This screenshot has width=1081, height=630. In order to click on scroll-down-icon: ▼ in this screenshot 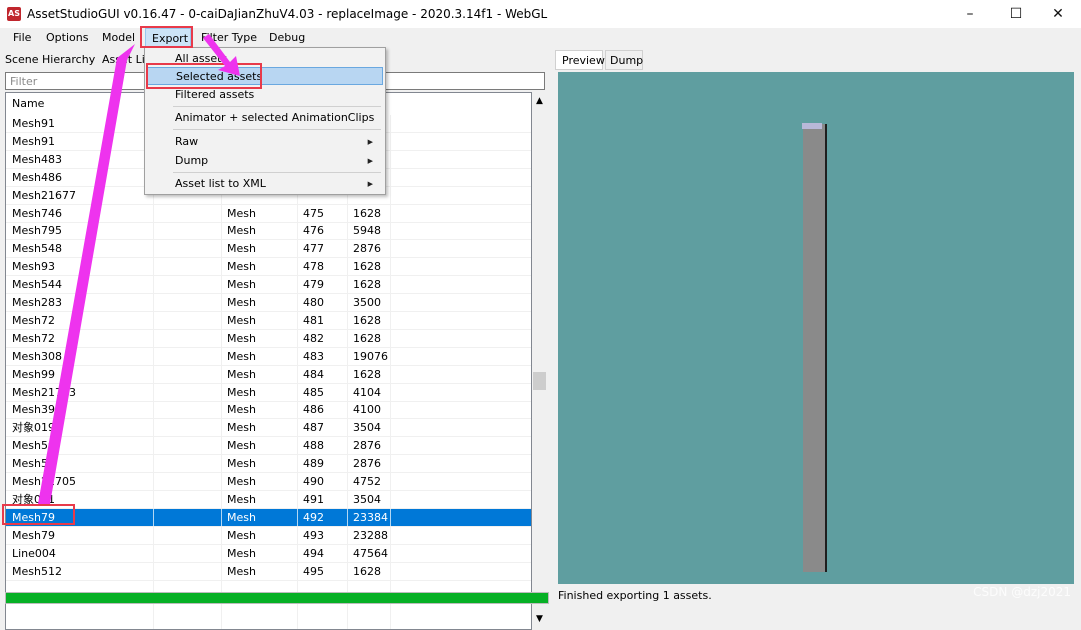, I will do `click(539, 619)`.